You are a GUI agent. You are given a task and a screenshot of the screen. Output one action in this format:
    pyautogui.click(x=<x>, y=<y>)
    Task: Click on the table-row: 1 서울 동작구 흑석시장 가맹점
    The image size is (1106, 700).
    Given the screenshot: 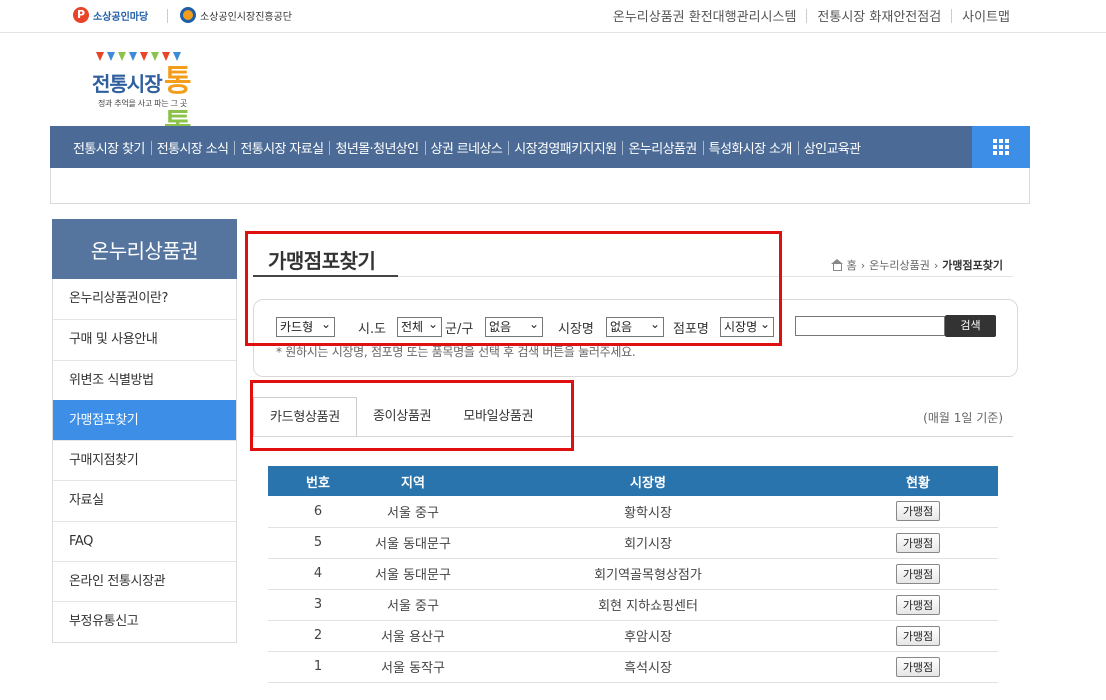 What is the action you would take?
    pyautogui.click(x=633, y=667)
    